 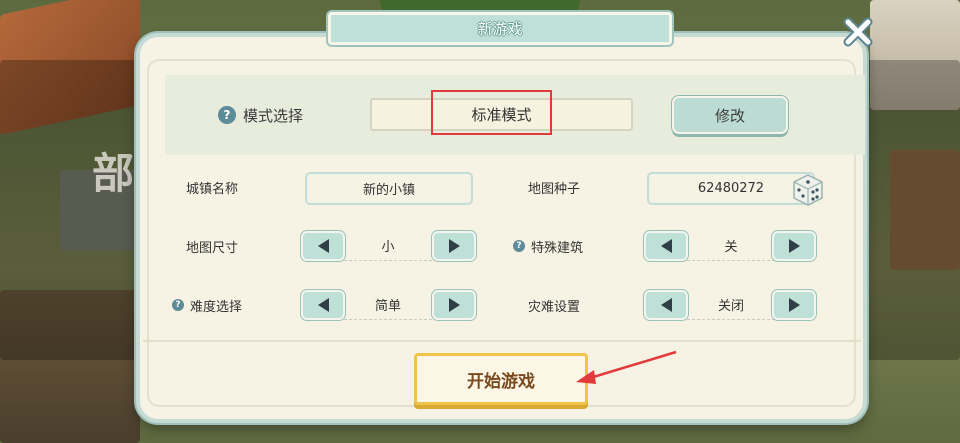 I want to click on map-size-label: 地图尺寸, so click(x=212, y=248).